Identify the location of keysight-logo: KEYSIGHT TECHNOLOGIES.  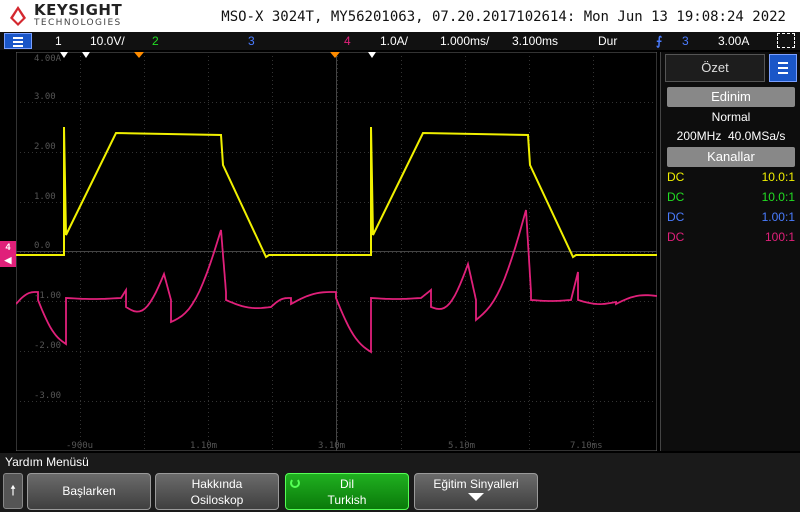
(71, 16).